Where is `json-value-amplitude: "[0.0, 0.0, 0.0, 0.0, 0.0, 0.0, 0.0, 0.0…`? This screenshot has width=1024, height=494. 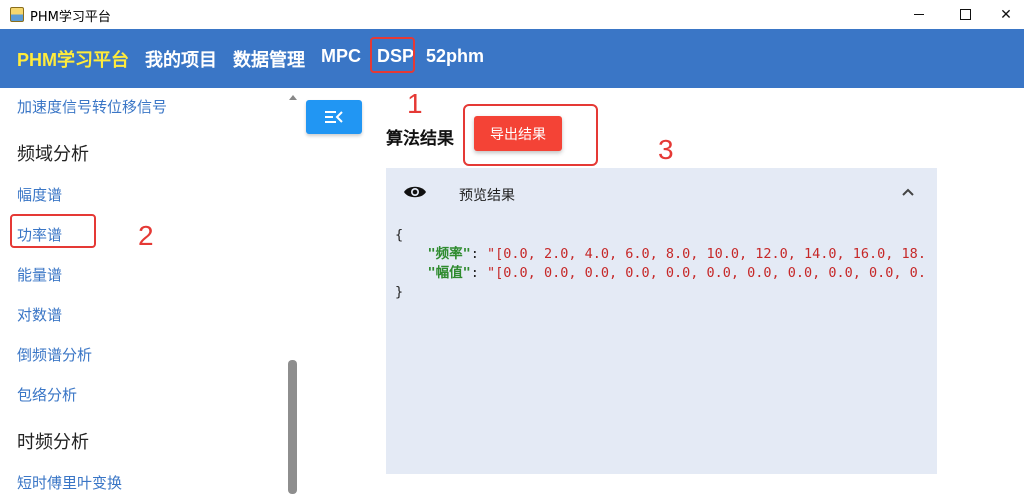 json-value-amplitude: "[0.0, 0.0, 0.0, 0.0, 0.0, 0.0, 0.0, 0.0… is located at coordinates (706, 273).